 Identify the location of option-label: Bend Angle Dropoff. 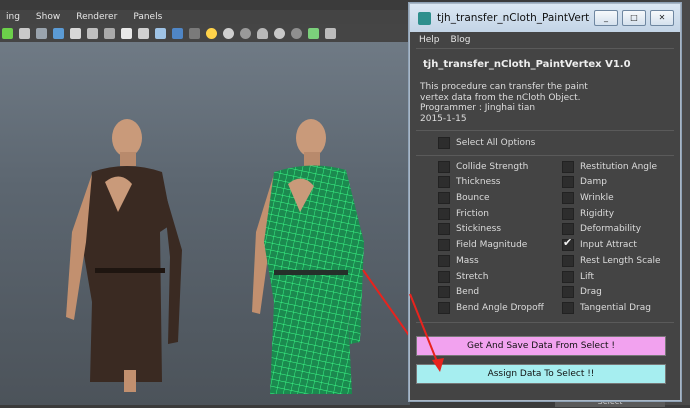
(500, 307).